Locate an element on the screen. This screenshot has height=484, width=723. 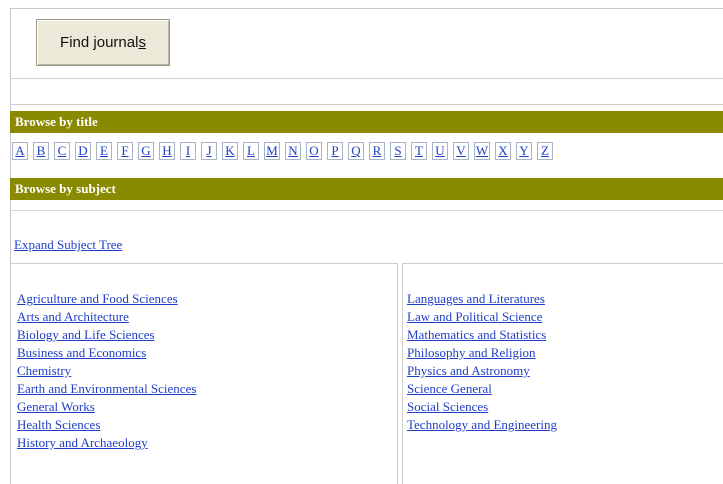
letter-link-s: S is located at coordinates (398, 151).